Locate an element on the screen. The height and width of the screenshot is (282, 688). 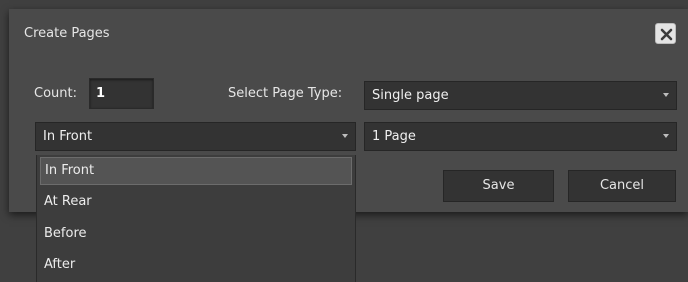
close-button is located at coordinates (665, 33).